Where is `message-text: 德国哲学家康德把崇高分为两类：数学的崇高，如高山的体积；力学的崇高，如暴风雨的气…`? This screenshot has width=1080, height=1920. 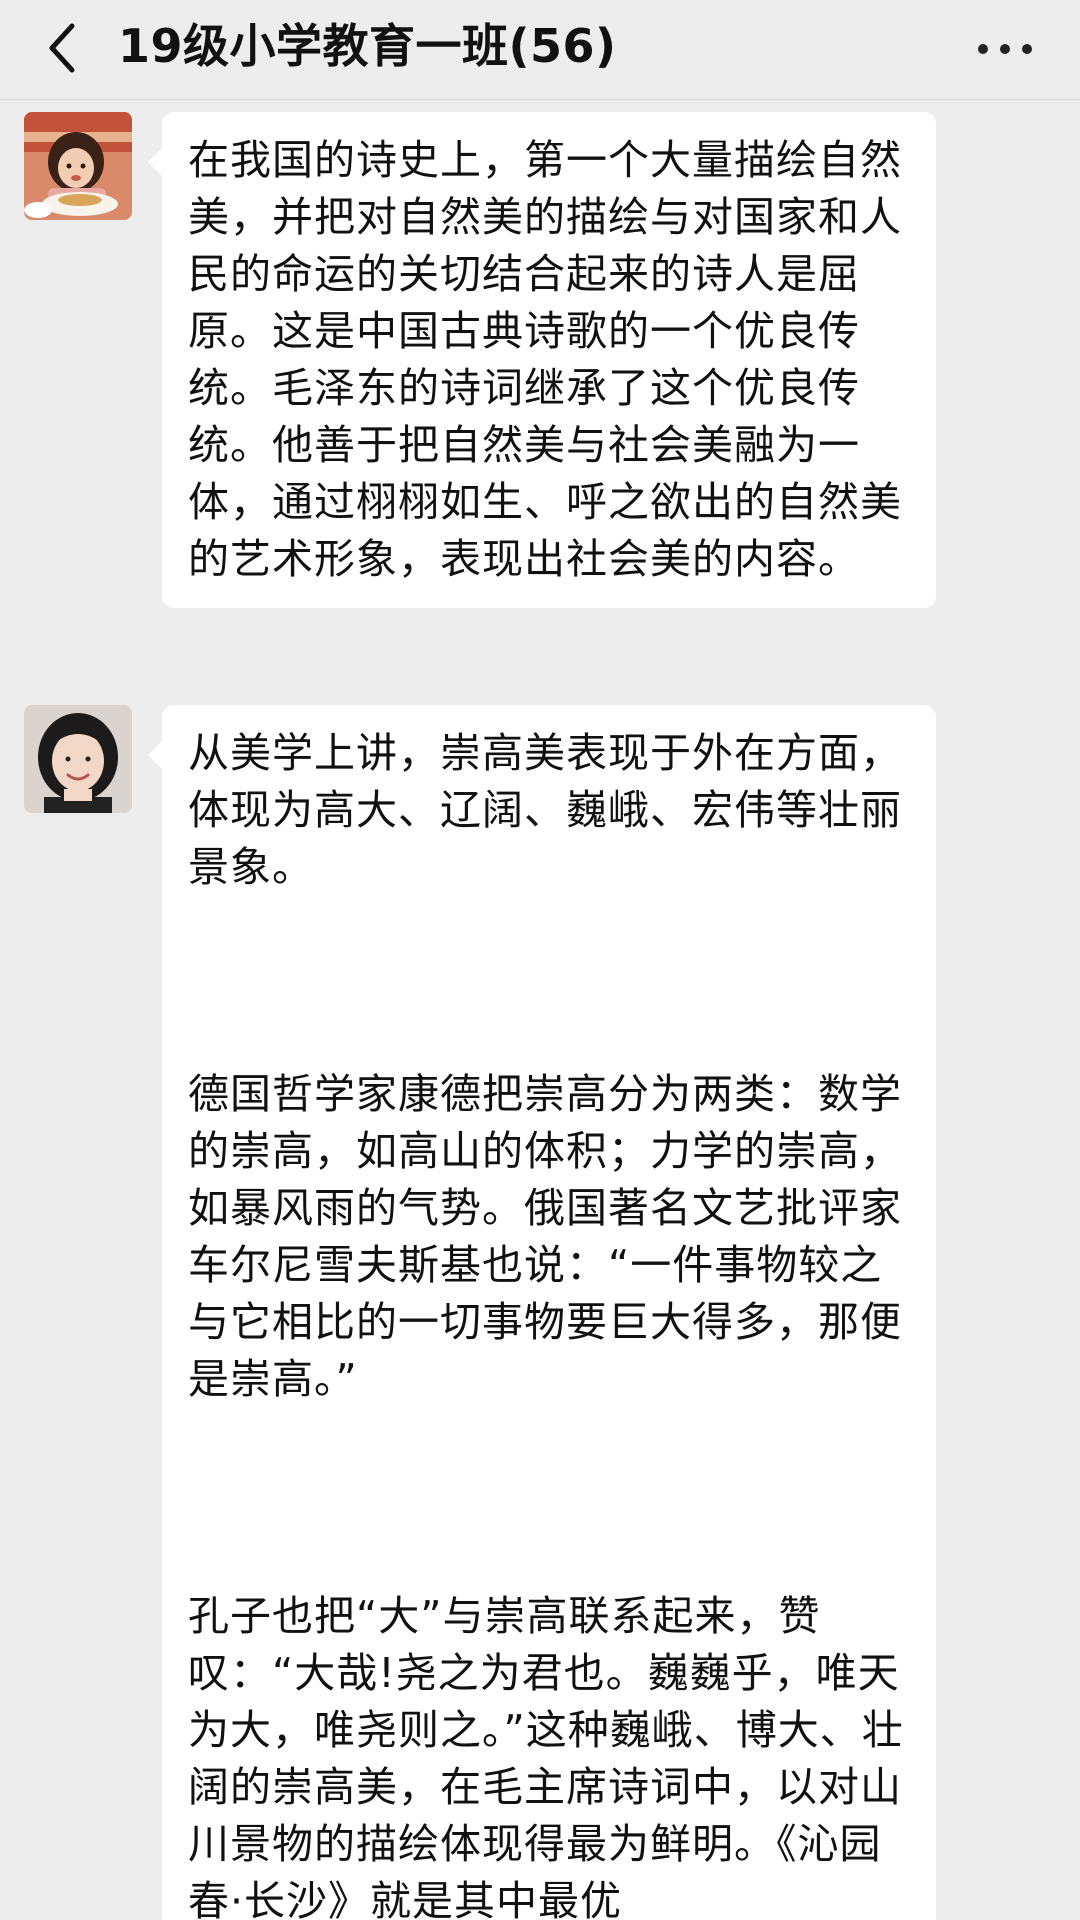
message-text: 德国哲学家康德把崇高分为两类：数学的崇高，如高山的体积；力学的崇高，如暴风雨的气… is located at coordinates (545, 1236).